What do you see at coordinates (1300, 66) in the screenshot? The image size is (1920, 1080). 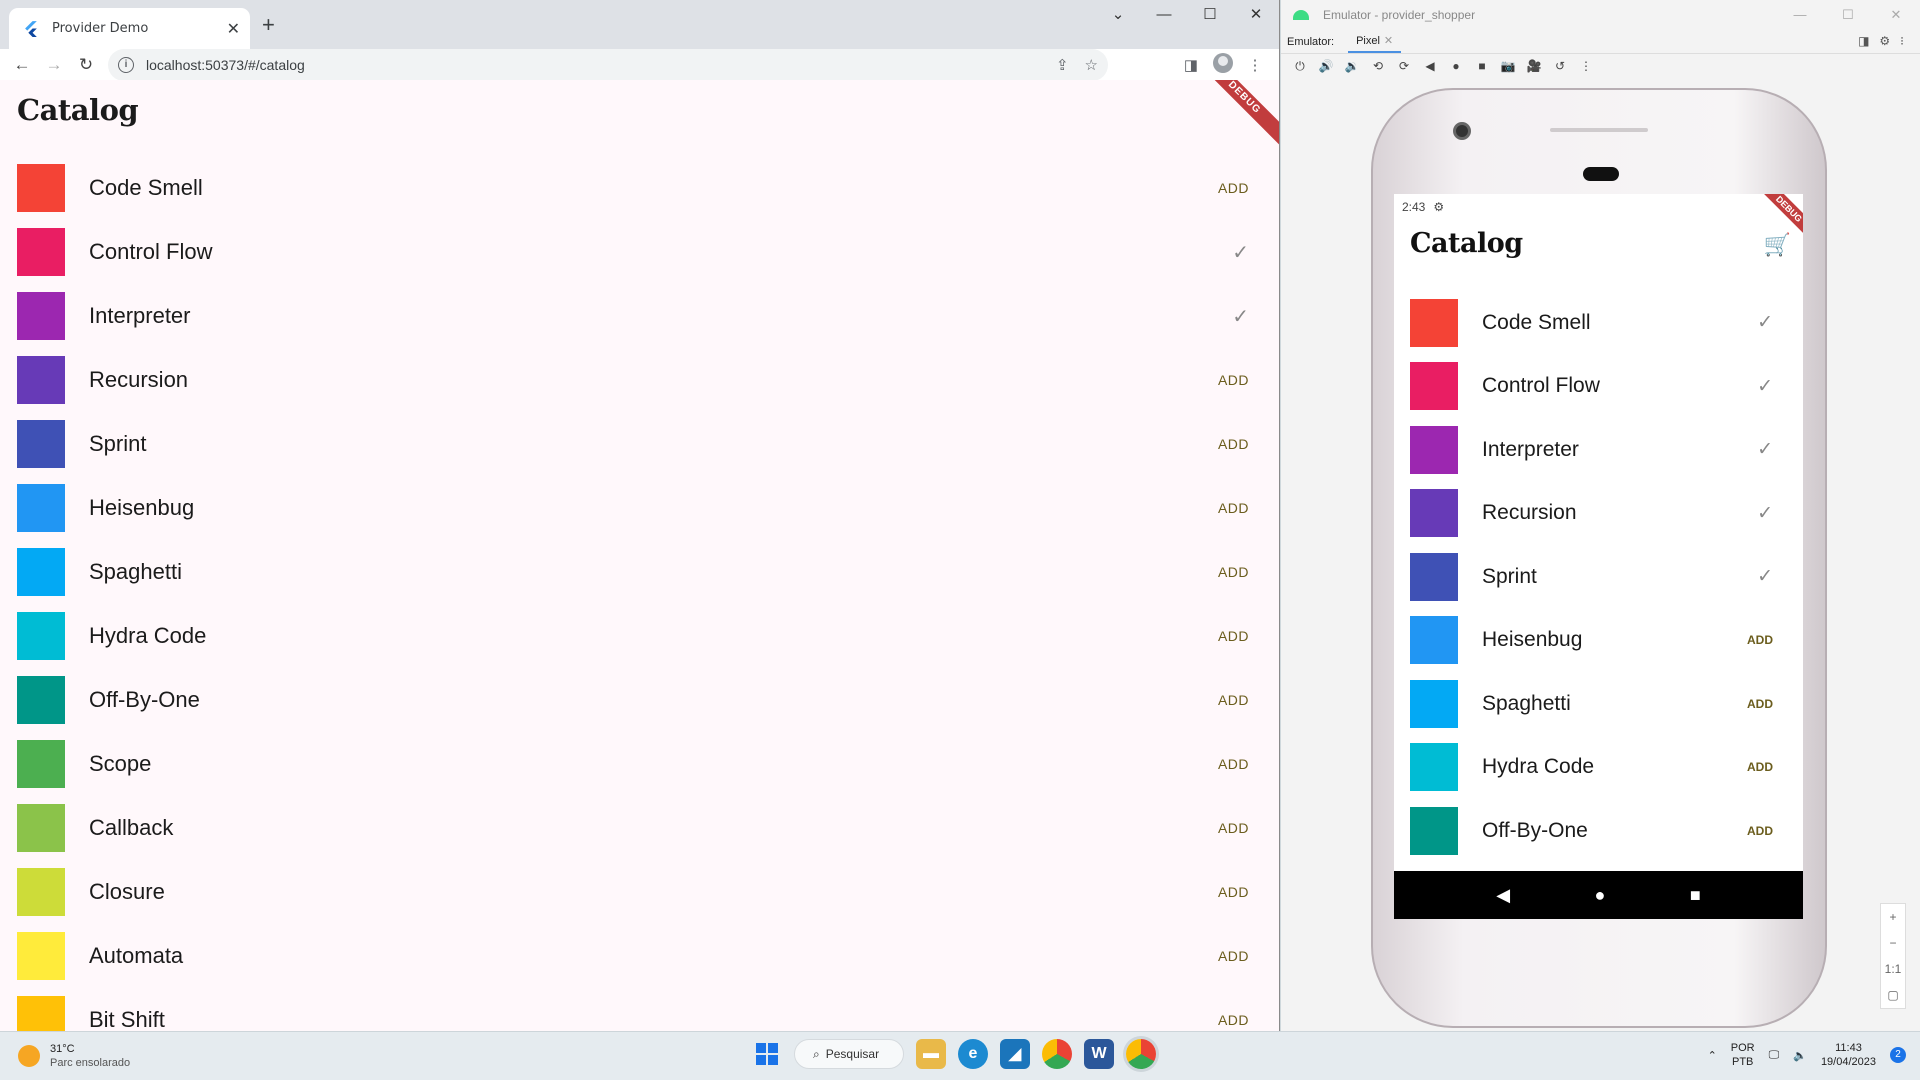 I see `power-icon: ⏻` at bounding box center [1300, 66].